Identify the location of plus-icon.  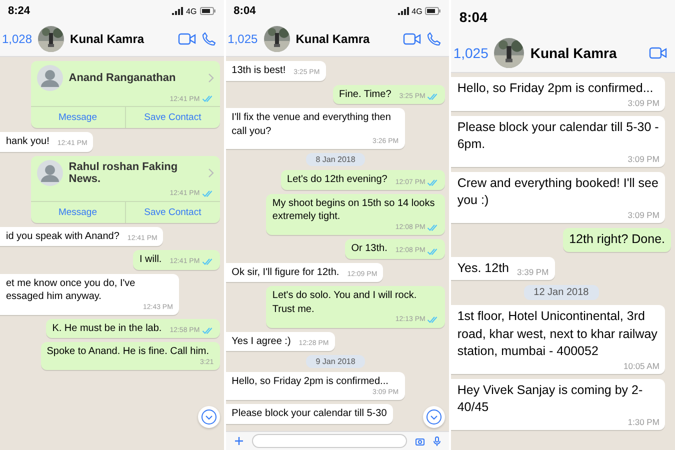
(239, 441).